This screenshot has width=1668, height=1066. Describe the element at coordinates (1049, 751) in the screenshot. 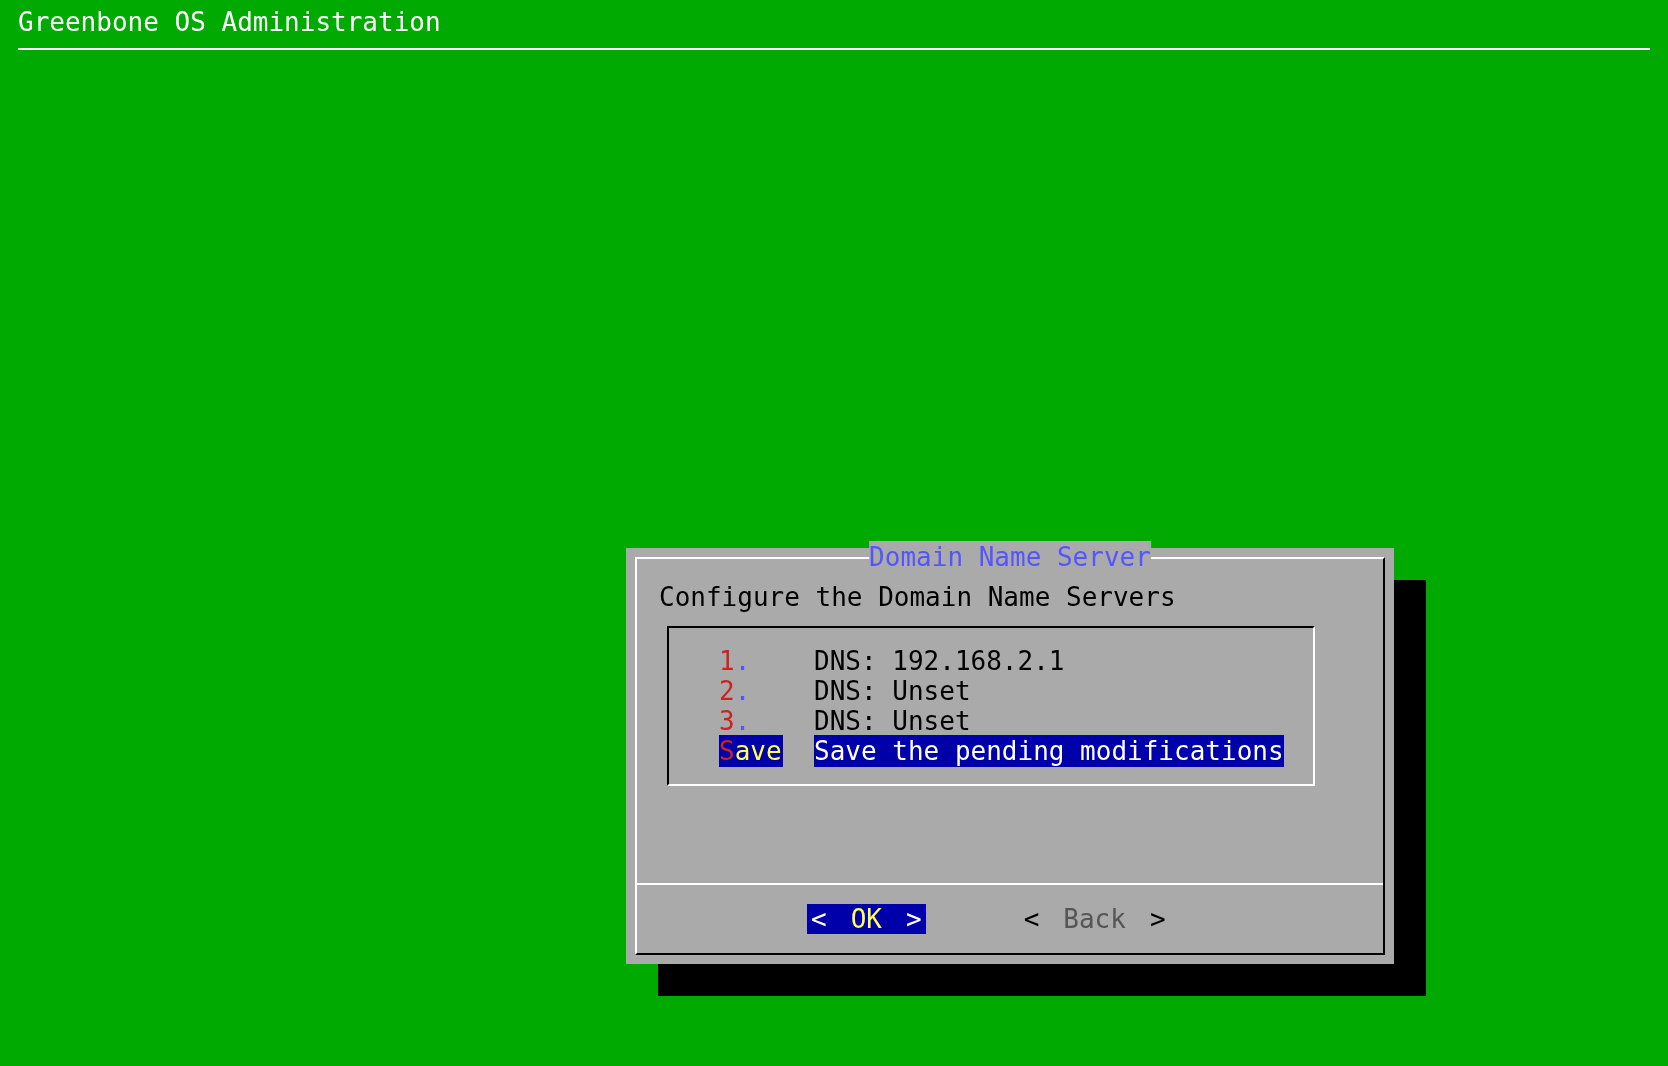

I see `menu-item-text: Save the pending modifications` at that location.